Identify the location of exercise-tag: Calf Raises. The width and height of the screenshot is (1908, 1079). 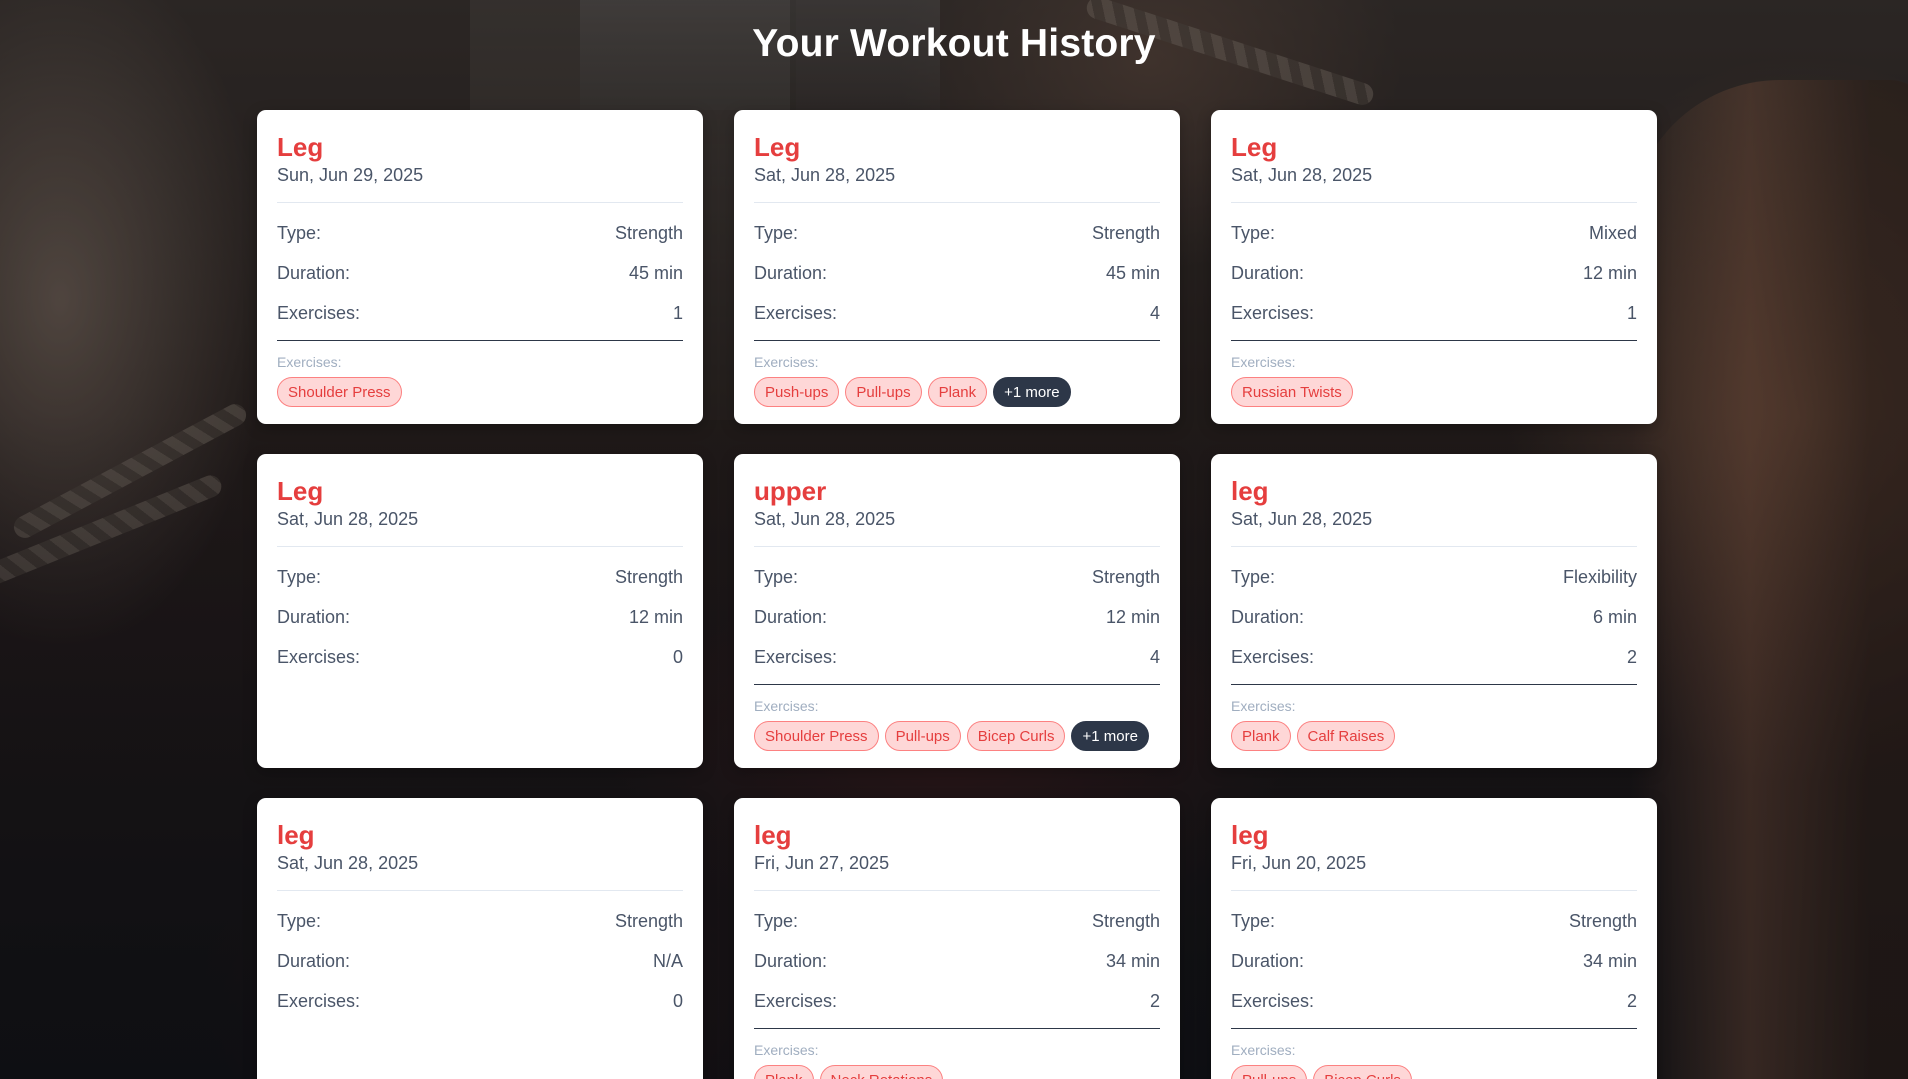
(1346, 736).